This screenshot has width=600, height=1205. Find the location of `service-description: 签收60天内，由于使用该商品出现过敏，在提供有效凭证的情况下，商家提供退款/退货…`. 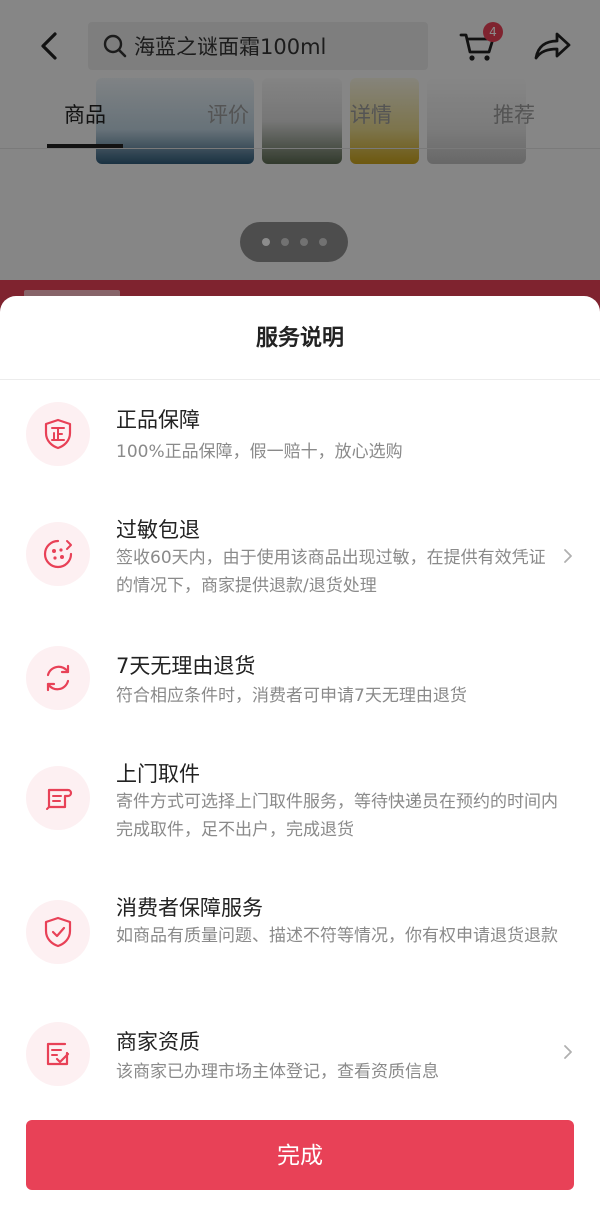

service-description: 签收60天内，由于使用该商品出现过敏，在提供有效凭证的情况下，商家提供退款/退货… is located at coordinates (331, 572).